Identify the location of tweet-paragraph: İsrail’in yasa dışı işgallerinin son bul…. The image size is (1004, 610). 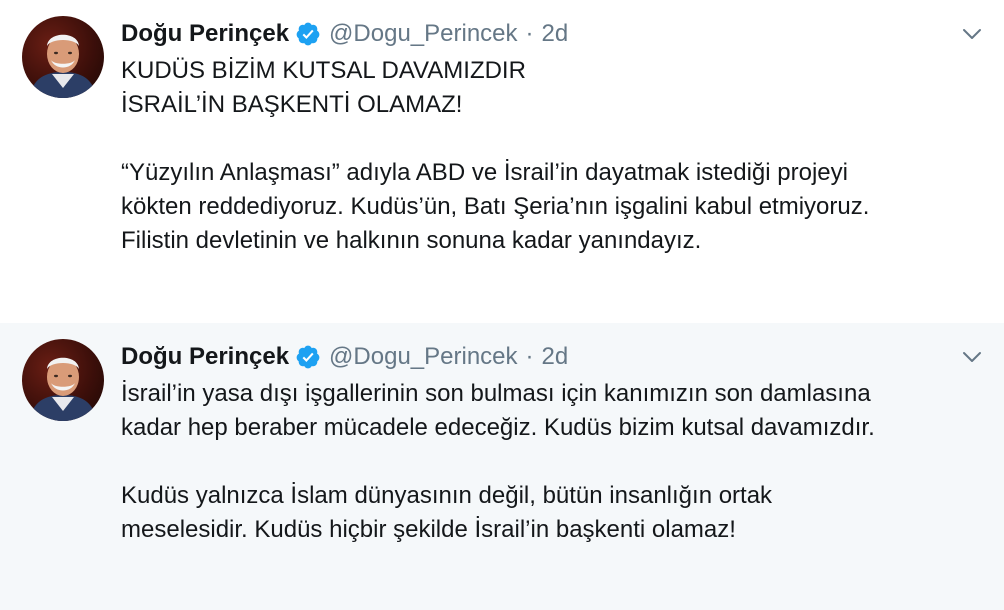
(551, 411).